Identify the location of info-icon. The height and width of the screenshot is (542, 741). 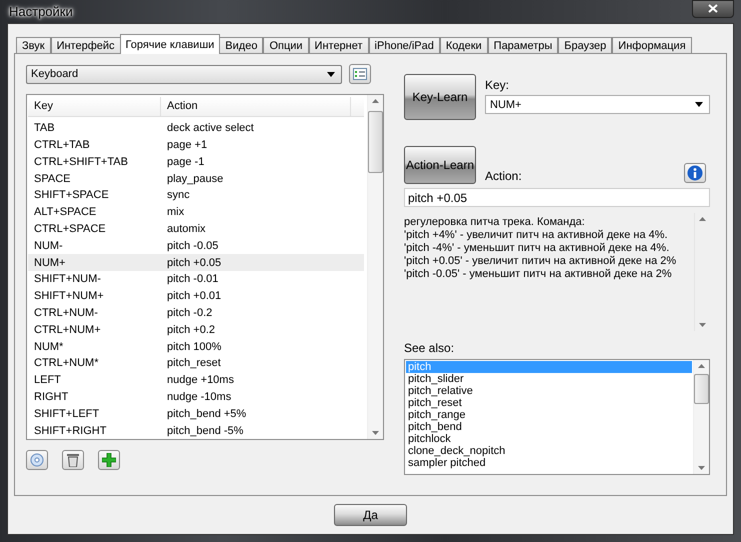
(695, 173).